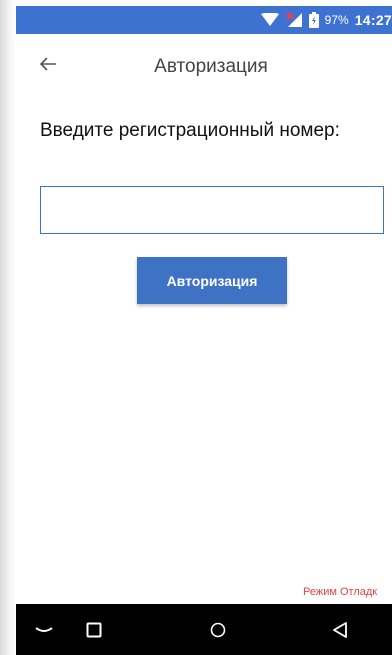  I want to click on authorize-button: Авторизация, so click(212, 280).